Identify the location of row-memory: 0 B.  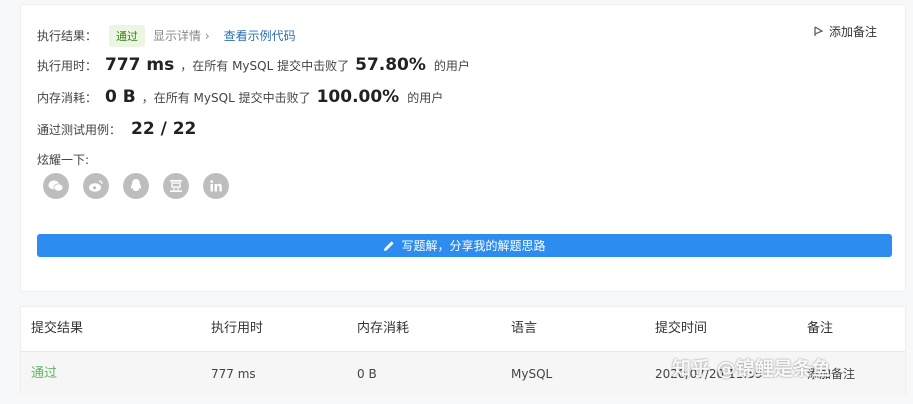
(367, 374).